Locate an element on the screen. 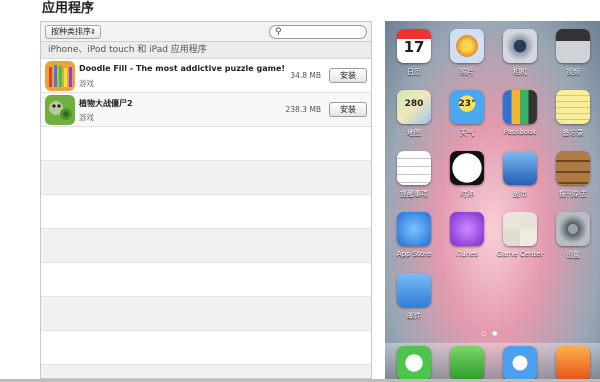  apps-toolbar: 按种类排序 ⇕ ⚲ is located at coordinates (206, 32).